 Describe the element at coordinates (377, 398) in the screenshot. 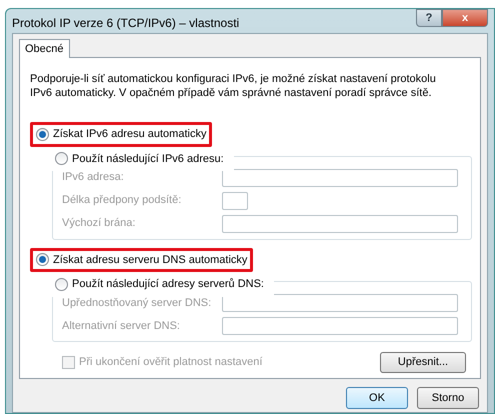

I see `dialog-button: OK` at that location.